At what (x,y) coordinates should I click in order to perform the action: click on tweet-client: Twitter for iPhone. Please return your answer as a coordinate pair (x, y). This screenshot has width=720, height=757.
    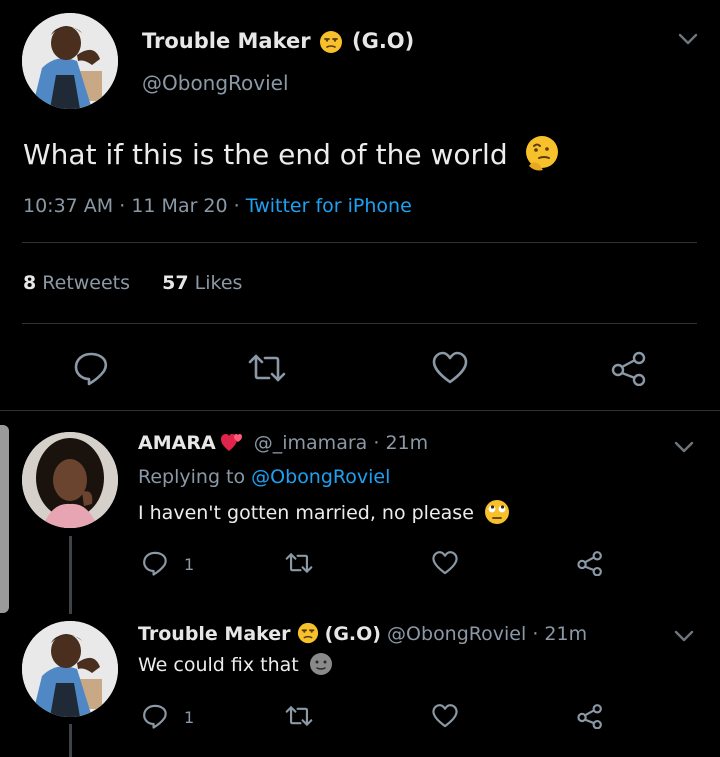
    Looking at the image, I should click on (329, 206).